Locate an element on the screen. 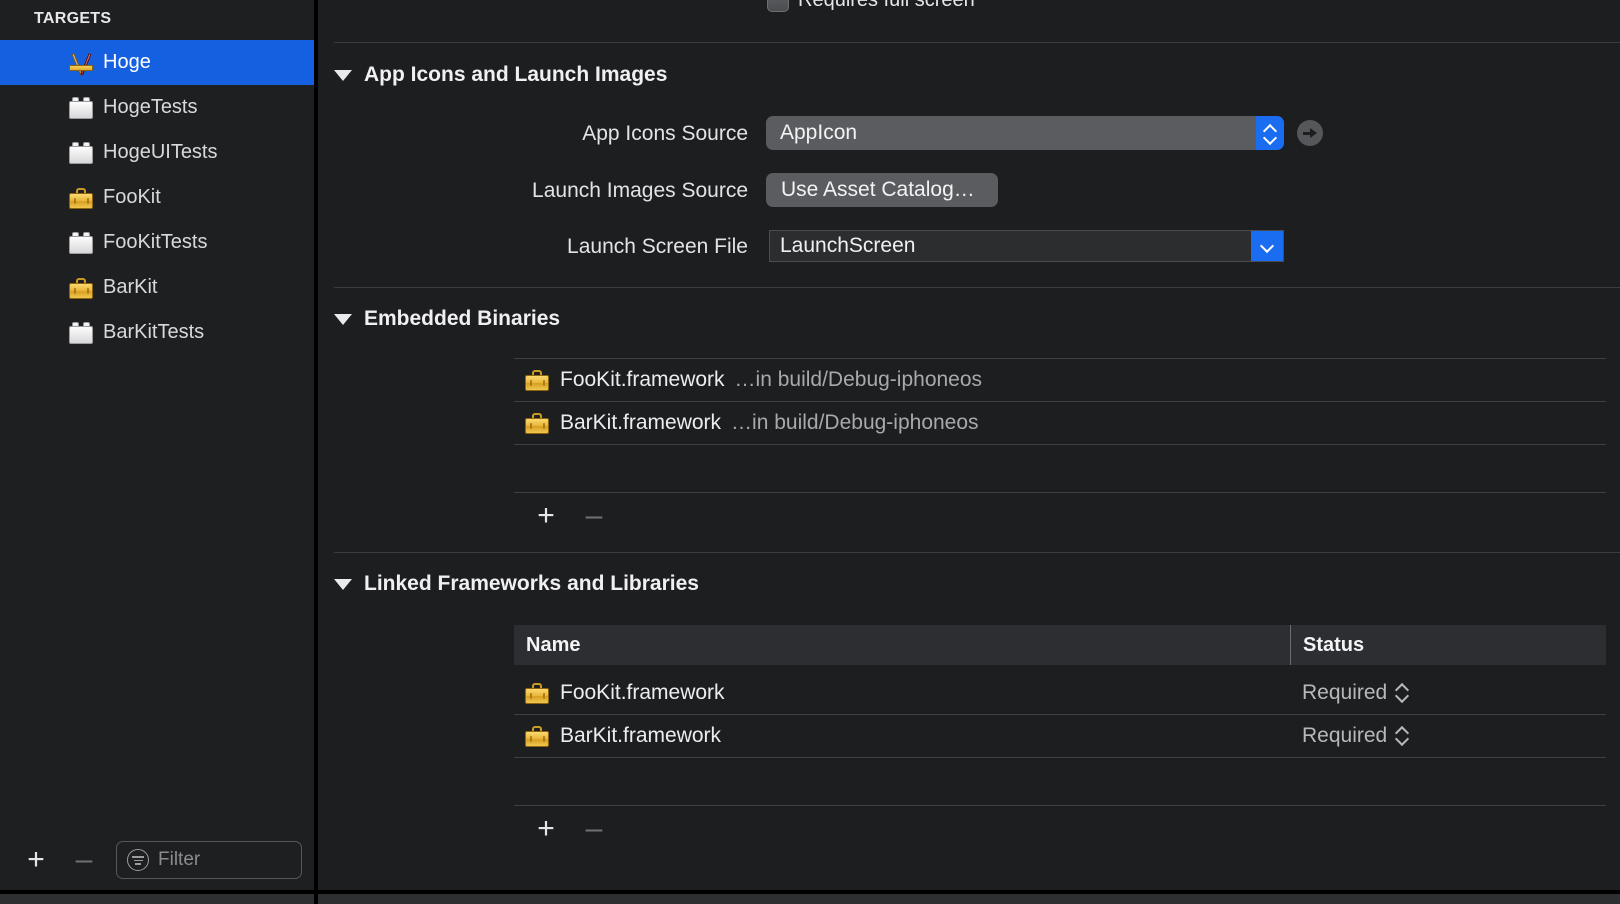 The height and width of the screenshot is (904, 1620). table-row: FooKit.framework is located at coordinates (1060, 693).